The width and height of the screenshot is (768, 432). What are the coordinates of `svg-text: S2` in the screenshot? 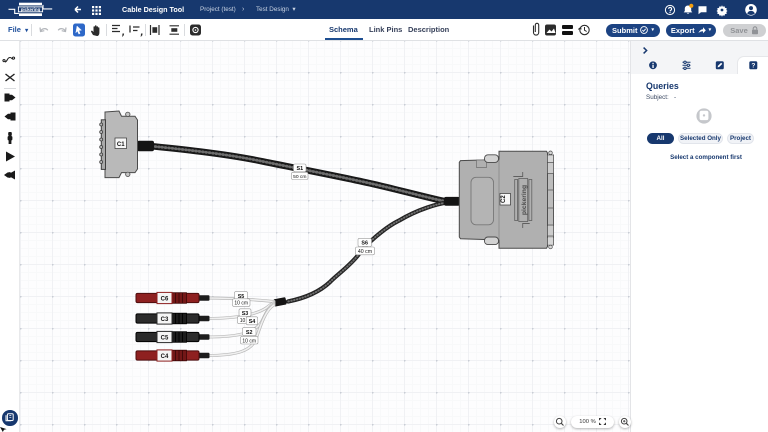 It's located at (249, 333).